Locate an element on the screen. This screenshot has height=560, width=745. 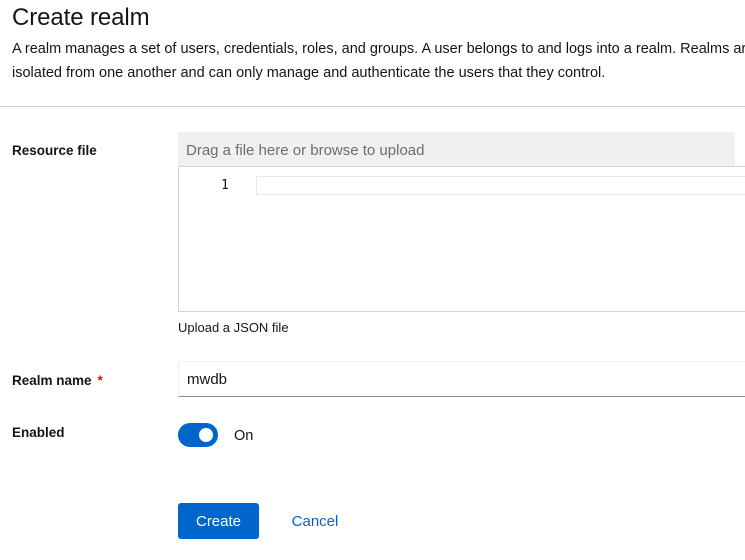
realm-name-label: Realm name * is located at coordinates (57, 380).